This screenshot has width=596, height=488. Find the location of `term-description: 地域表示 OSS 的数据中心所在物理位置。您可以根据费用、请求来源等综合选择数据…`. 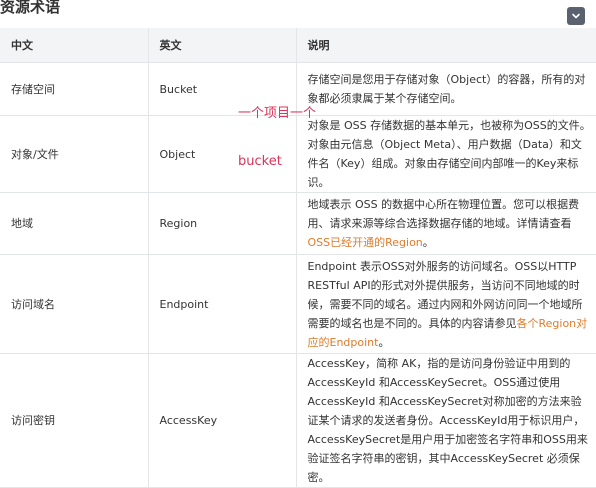

term-description: 地域表示 OSS 的数据中心所在物理位置。您可以根据费用、请求来源等综合选择数据… is located at coordinates (446, 223).